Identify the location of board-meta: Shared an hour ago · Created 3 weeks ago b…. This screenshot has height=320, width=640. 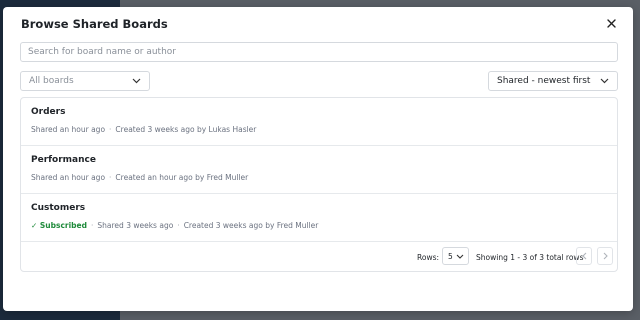
(143, 129).